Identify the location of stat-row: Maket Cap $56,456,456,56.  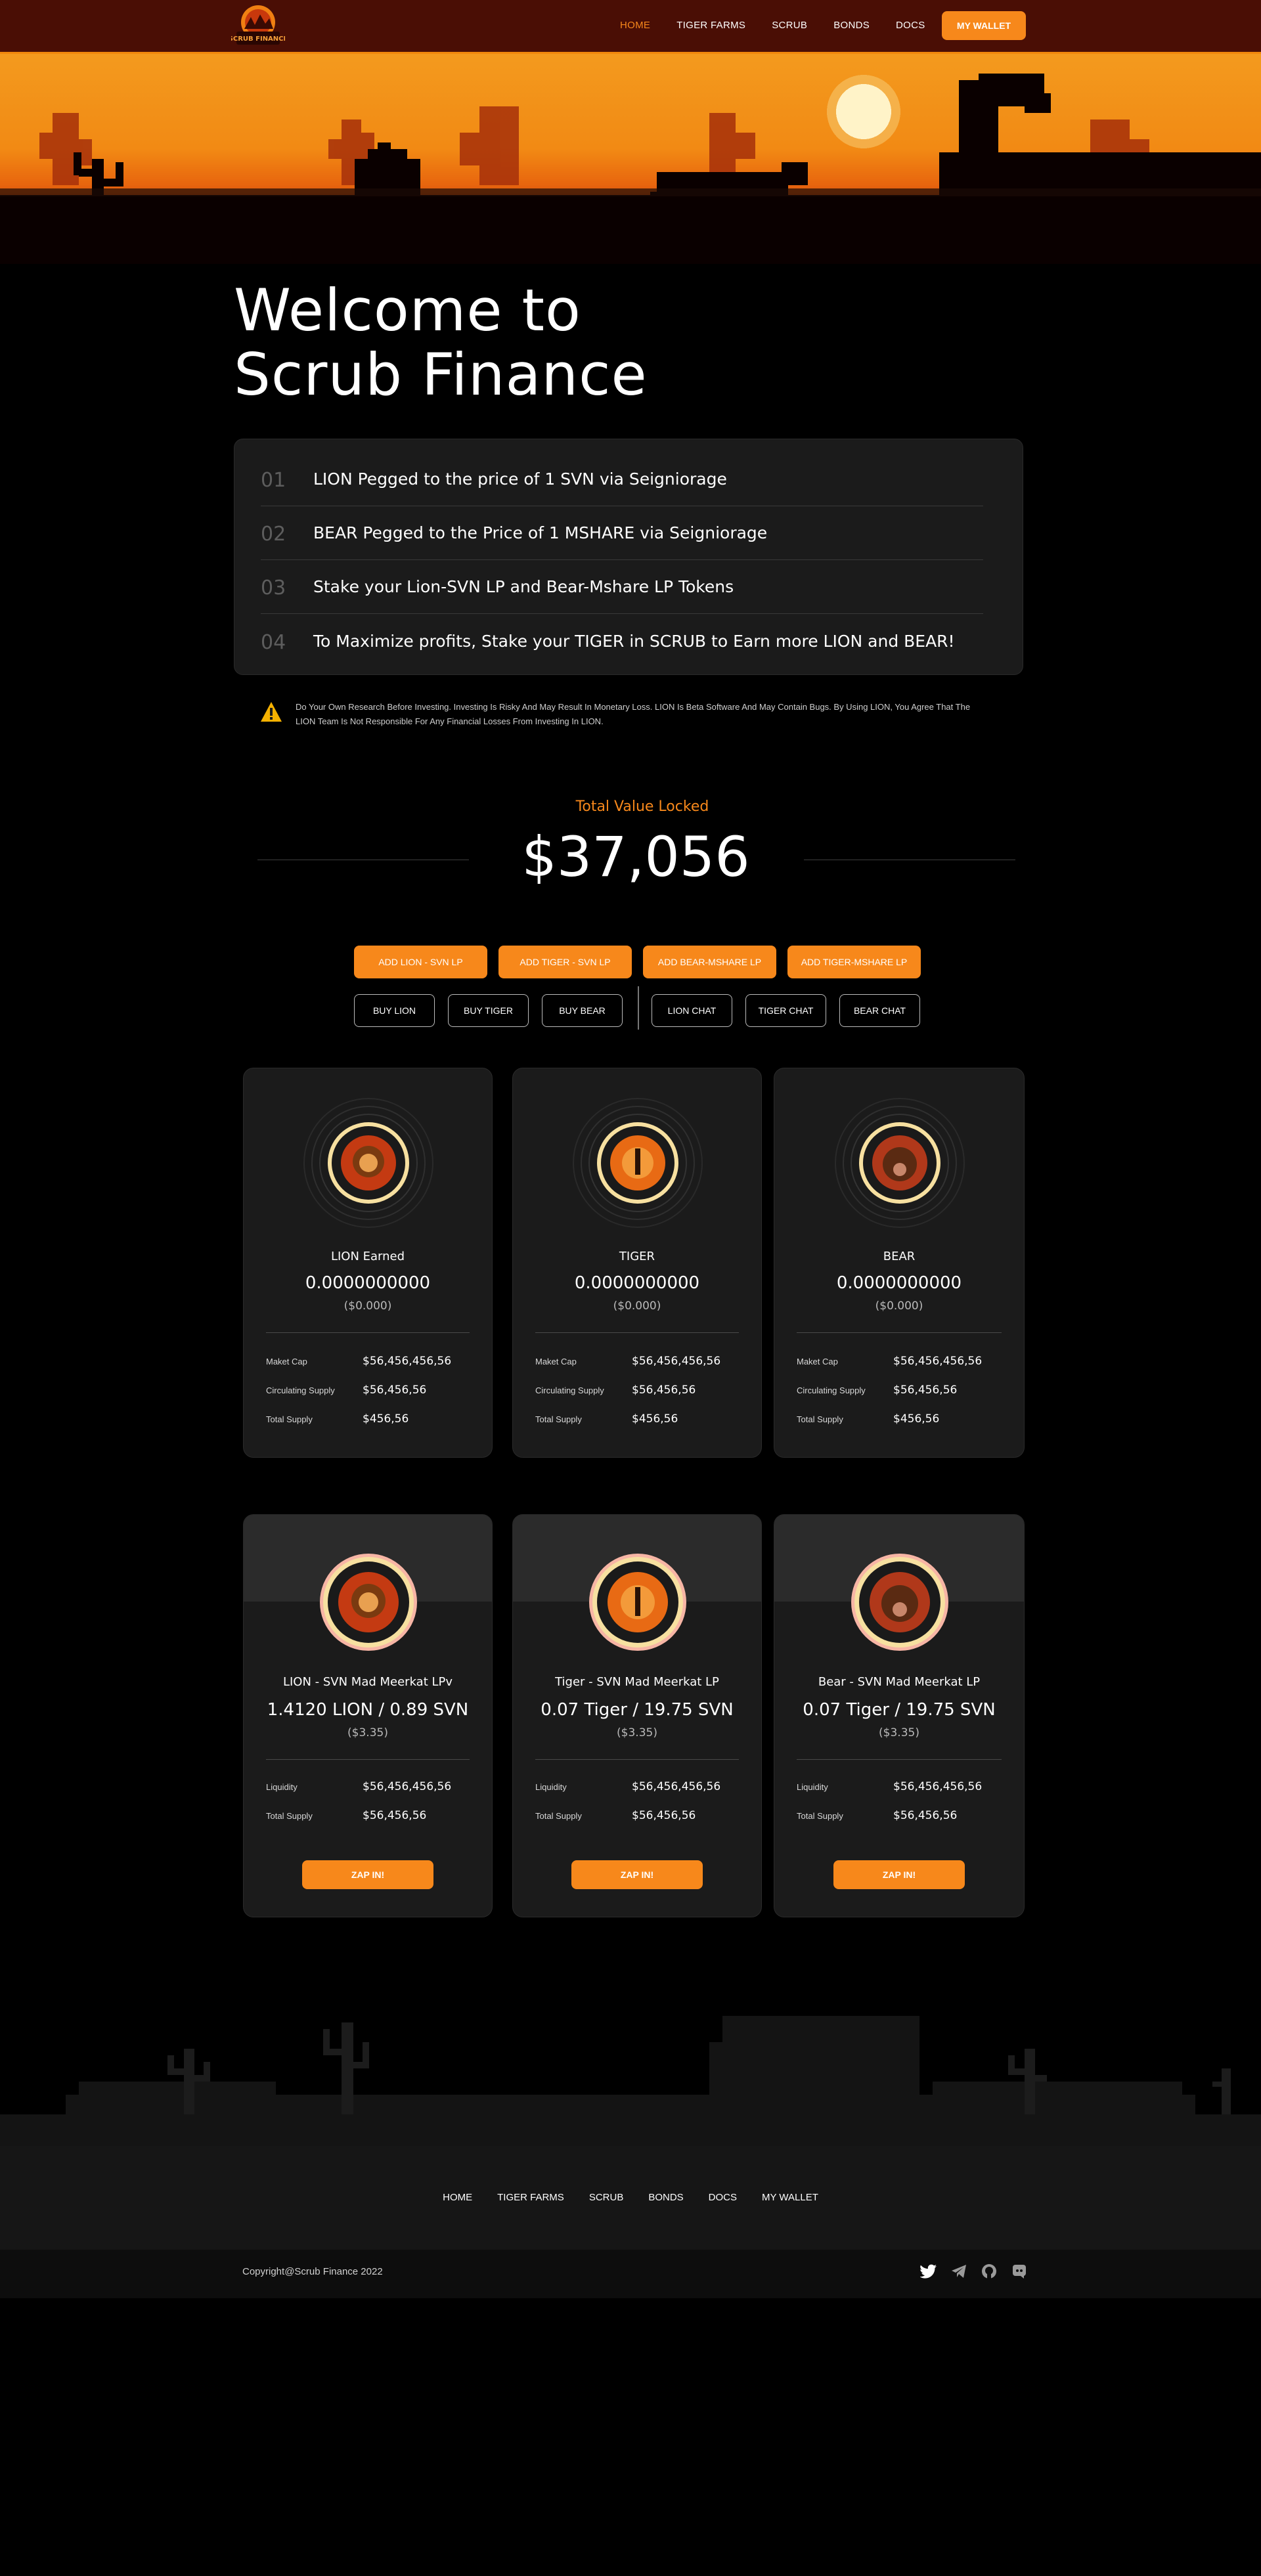
(904, 1361).